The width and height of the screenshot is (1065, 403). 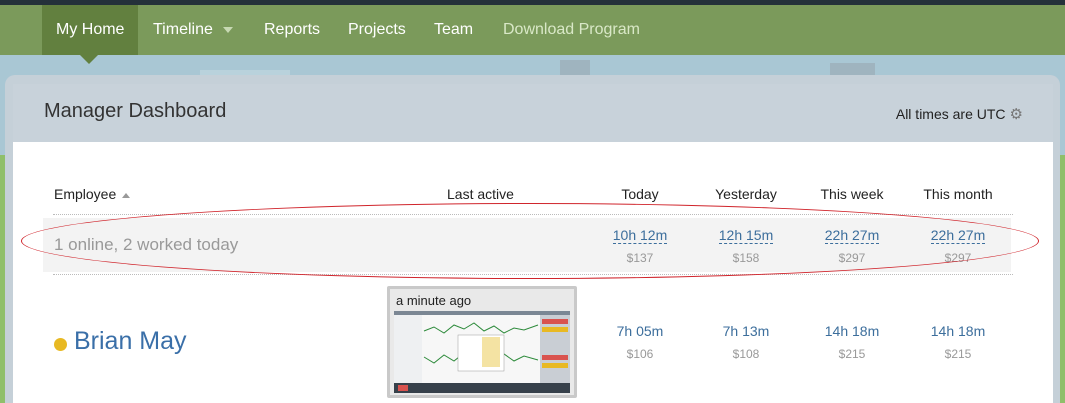 What do you see at coordinates (640, 331) in the screenshot?
I see `employee-today-time: 7h 05m` at bounding box center [640, 331].